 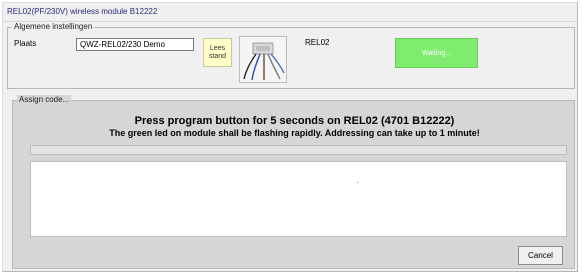 I want to click on module-image, so click(x=263, y=59).